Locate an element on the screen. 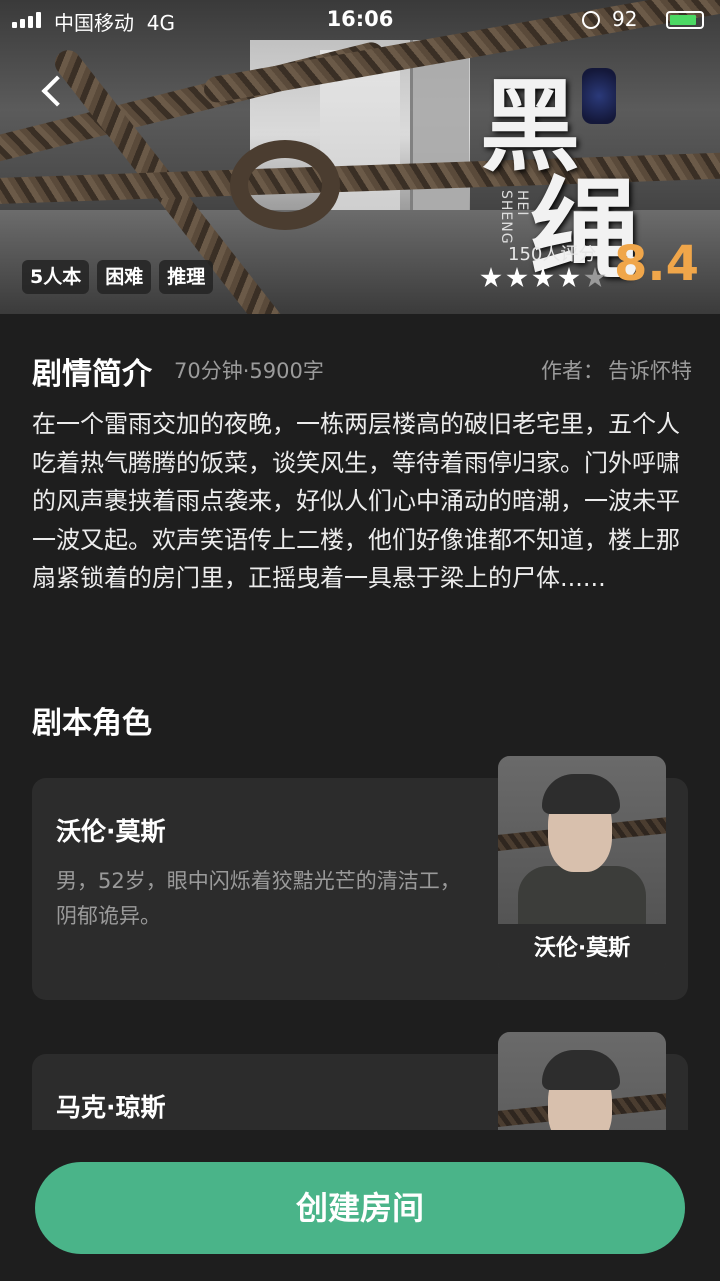 The height and width of the screenshot is (1281, 720). role-portrait: 沃伦·莫斯 is located at coordinates (582, 865).